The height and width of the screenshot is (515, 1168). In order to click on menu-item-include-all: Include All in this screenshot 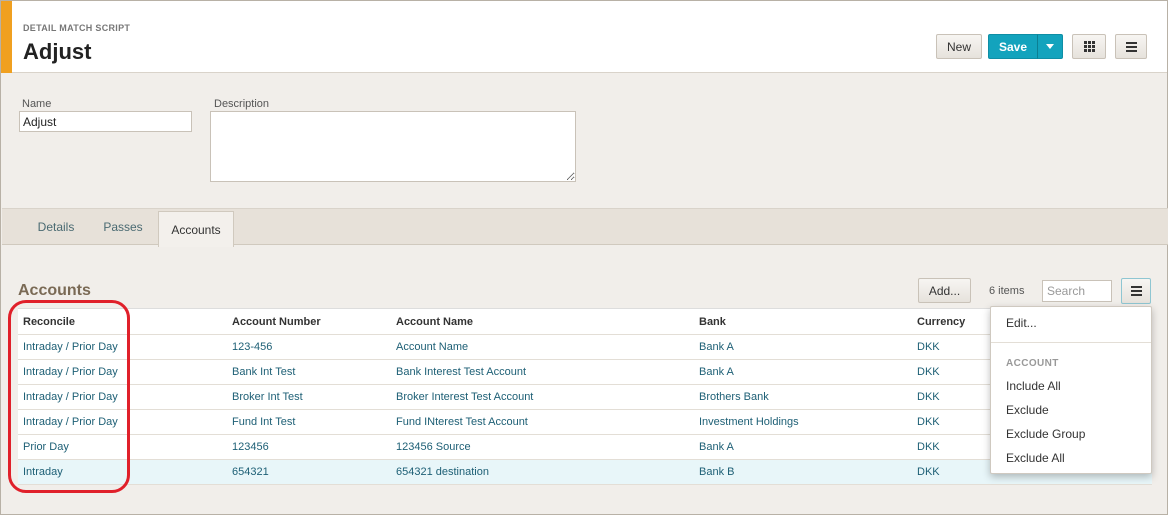, I will do `click(1033, 386)`.